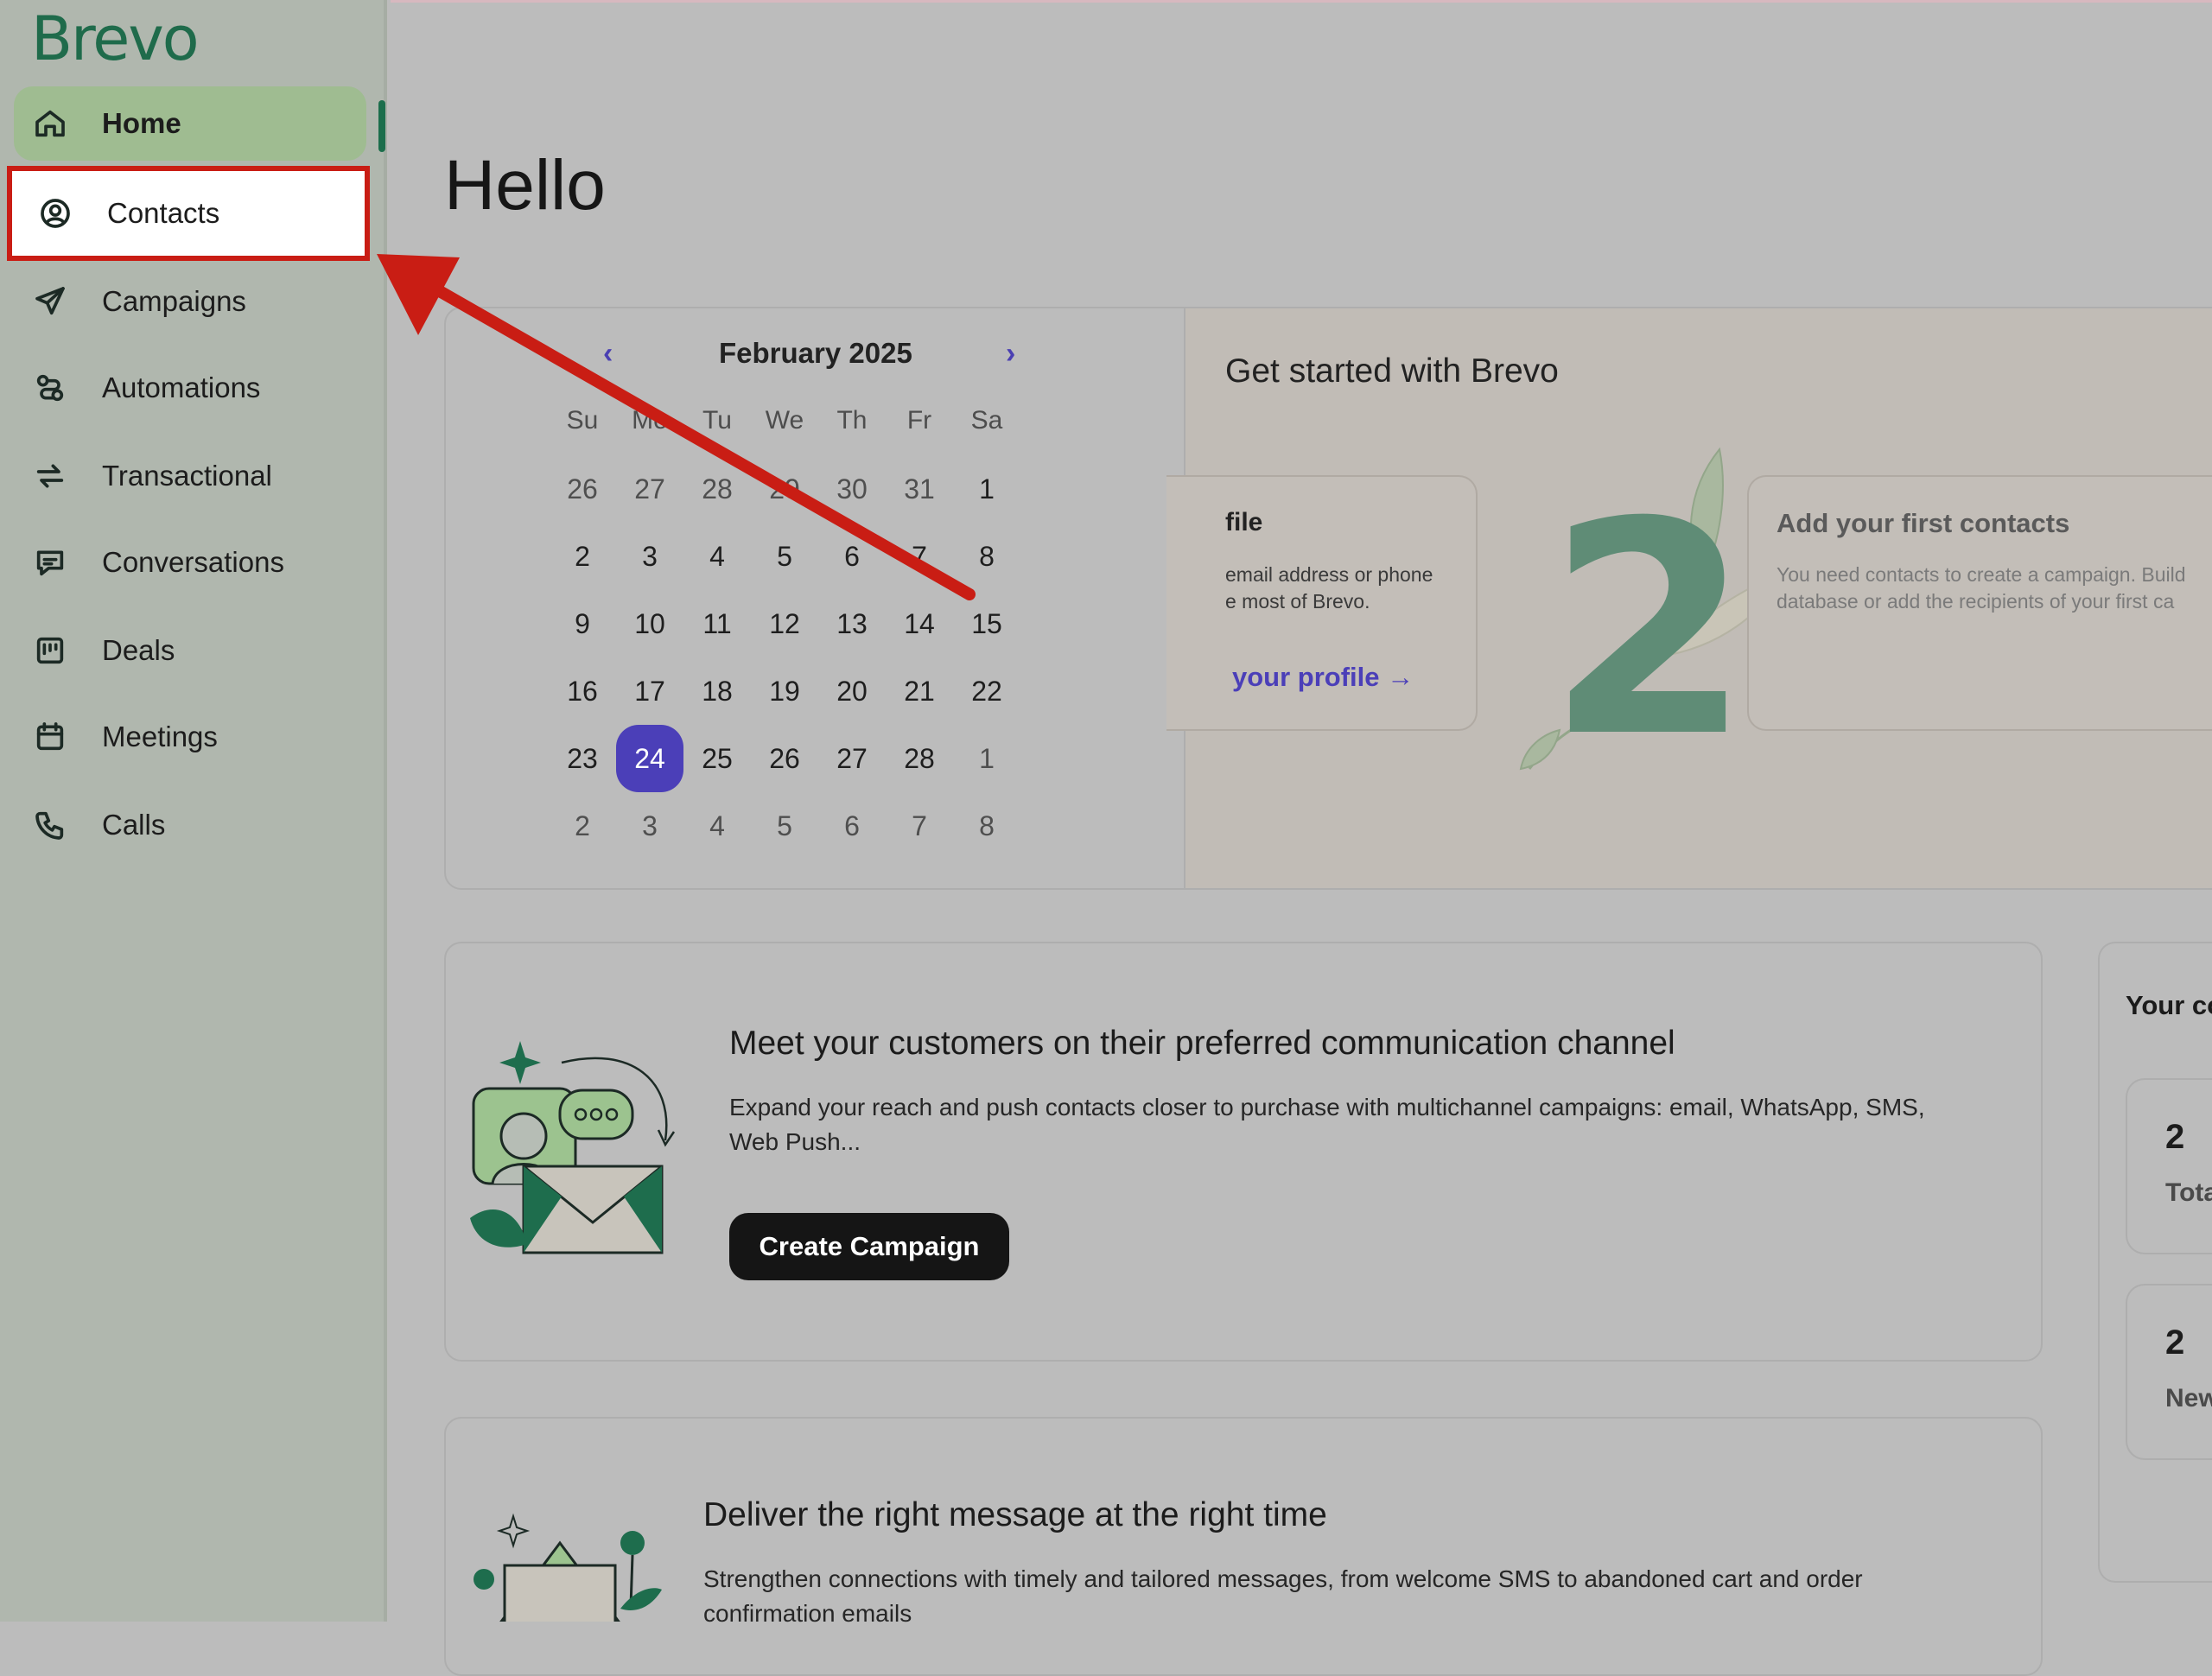  What do you see at coordinates (2188, 1192) in the screenshot?
I see `stat-label: Tota` at bounding box center [2188, 1192].